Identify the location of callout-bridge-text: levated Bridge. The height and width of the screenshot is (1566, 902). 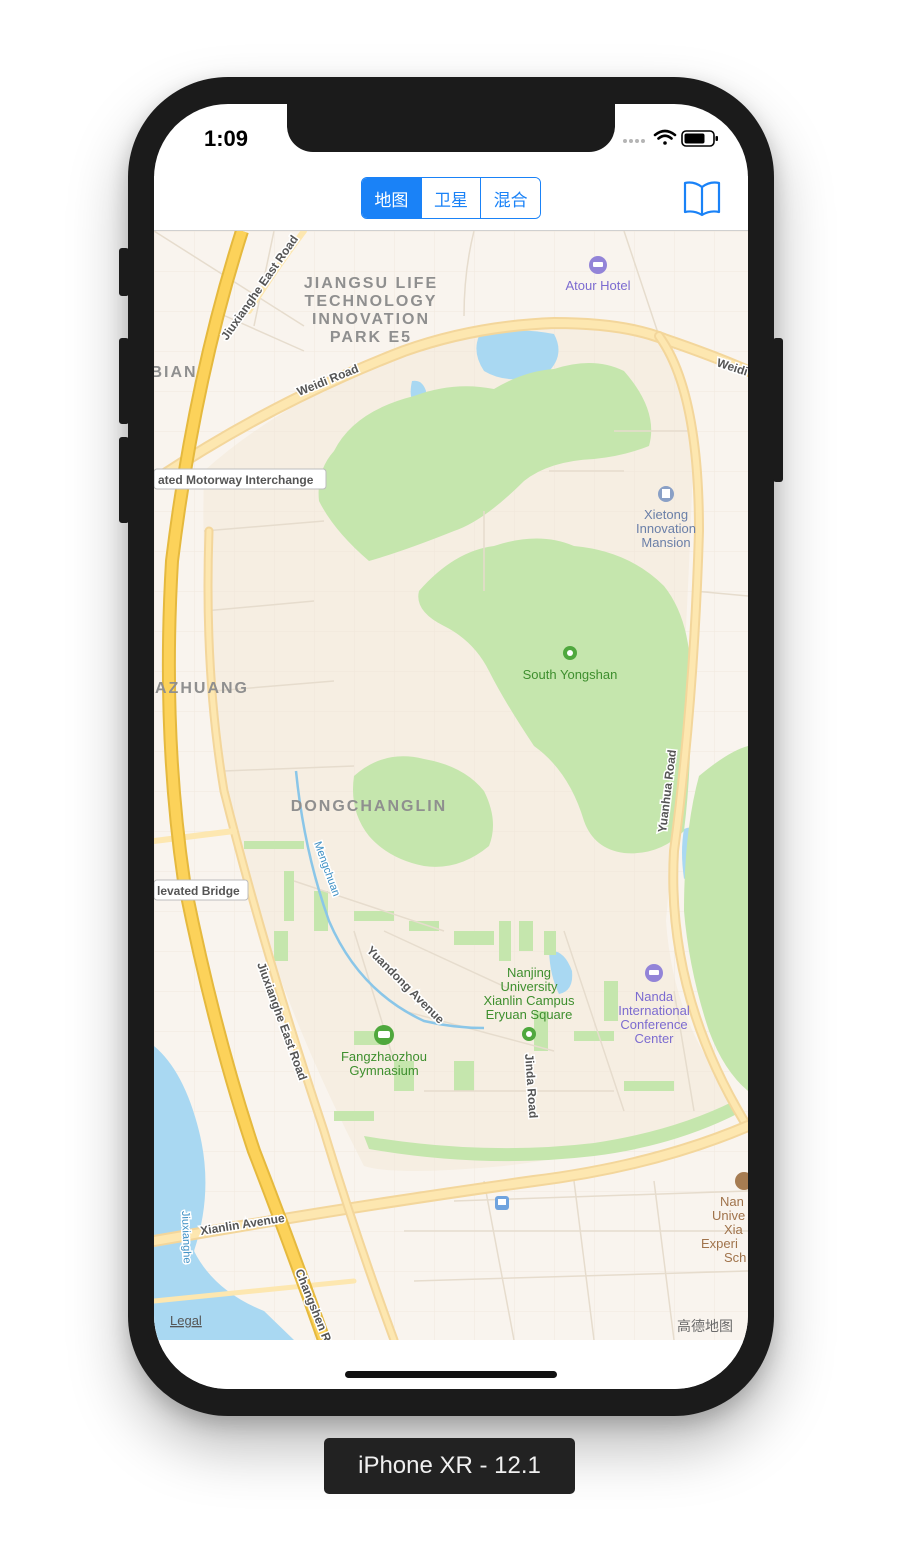
(198, 891).